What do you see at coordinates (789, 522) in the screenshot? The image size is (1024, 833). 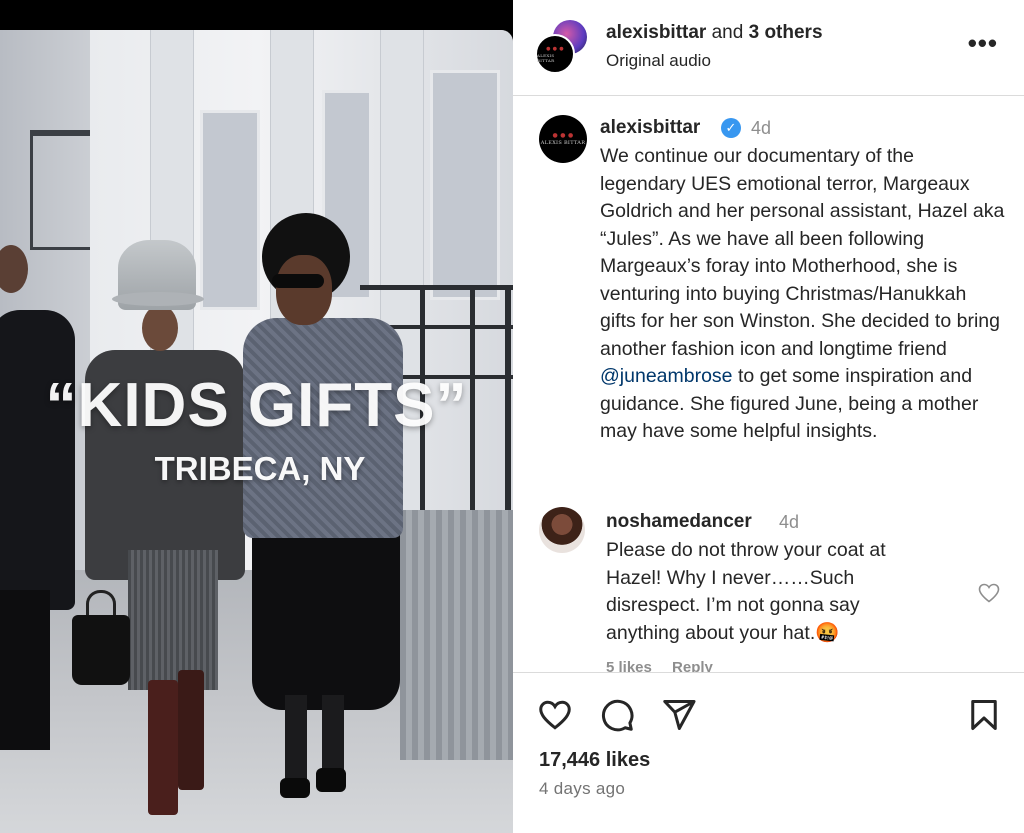 I see `comment-timestamp: 4d` at bounding box center [789, 522].